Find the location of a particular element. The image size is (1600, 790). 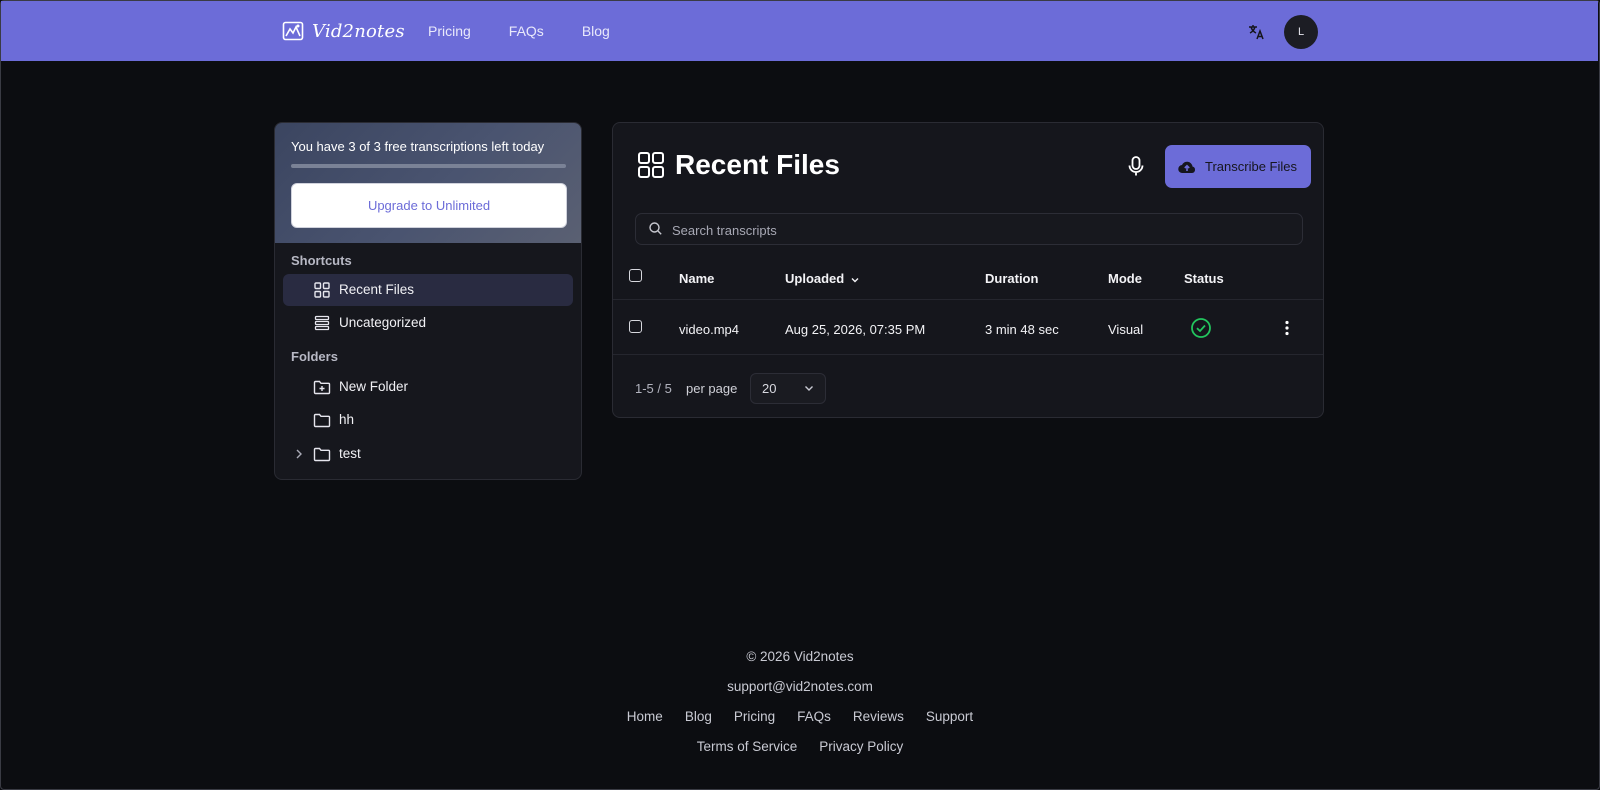

check-circle-icon is located at coordinates (1201, 328).